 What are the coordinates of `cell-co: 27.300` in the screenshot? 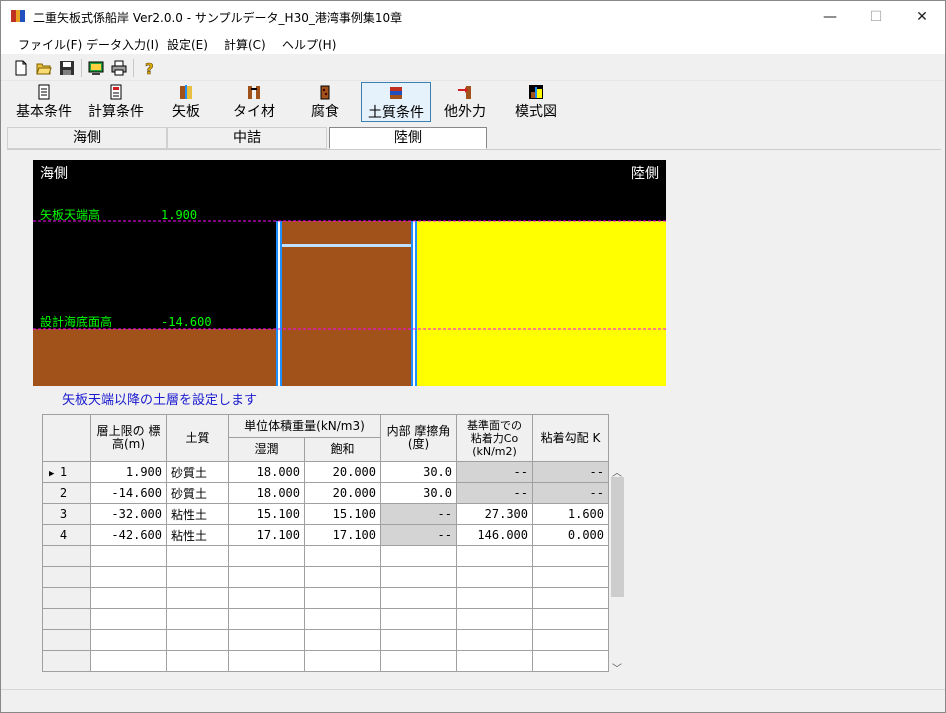 It's located at (494, 514).